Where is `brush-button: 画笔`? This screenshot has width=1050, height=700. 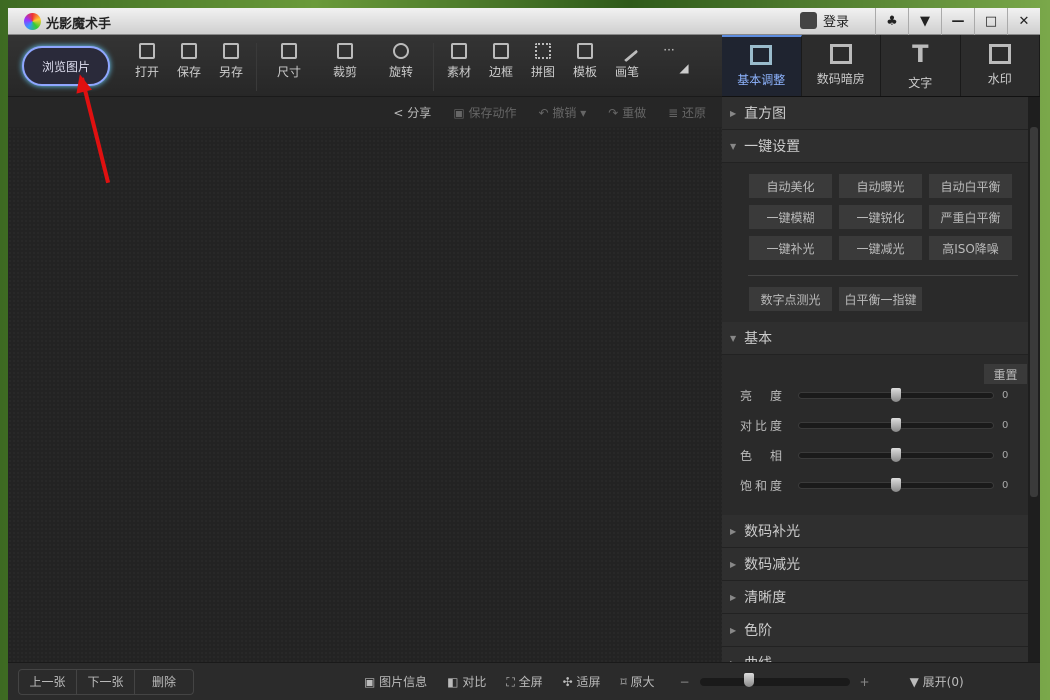 brush-button: 画笔 is located at coordinates (627, 65).